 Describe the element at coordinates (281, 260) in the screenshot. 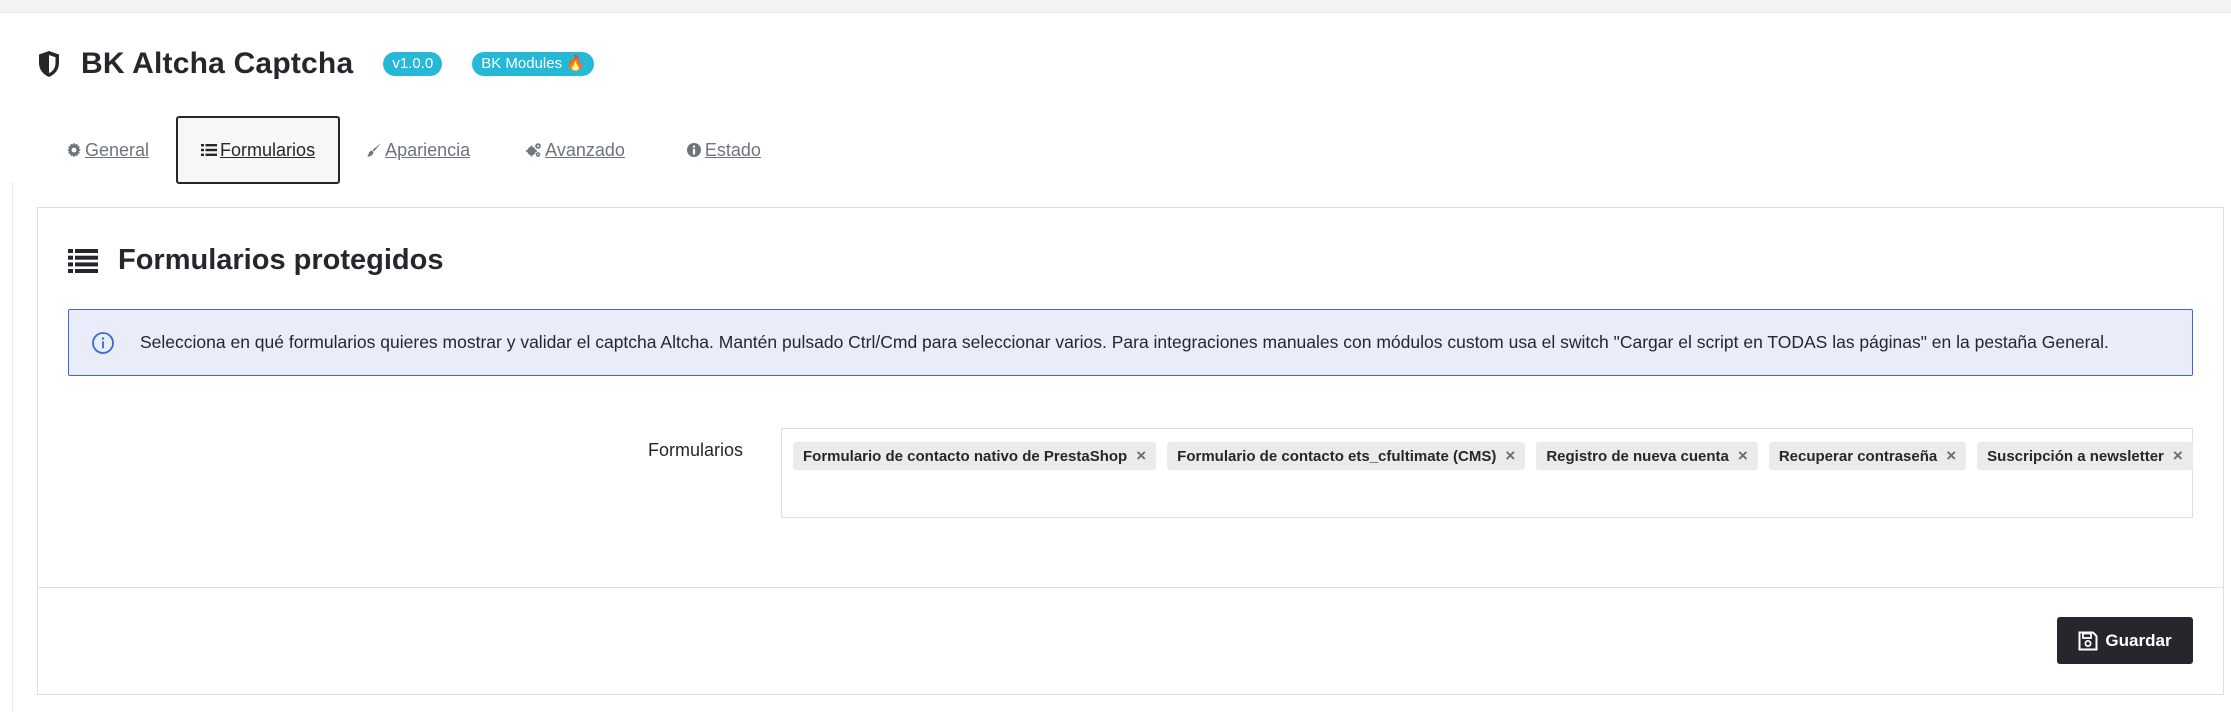

I see `panel-title: Formularios protegidos` at that location.